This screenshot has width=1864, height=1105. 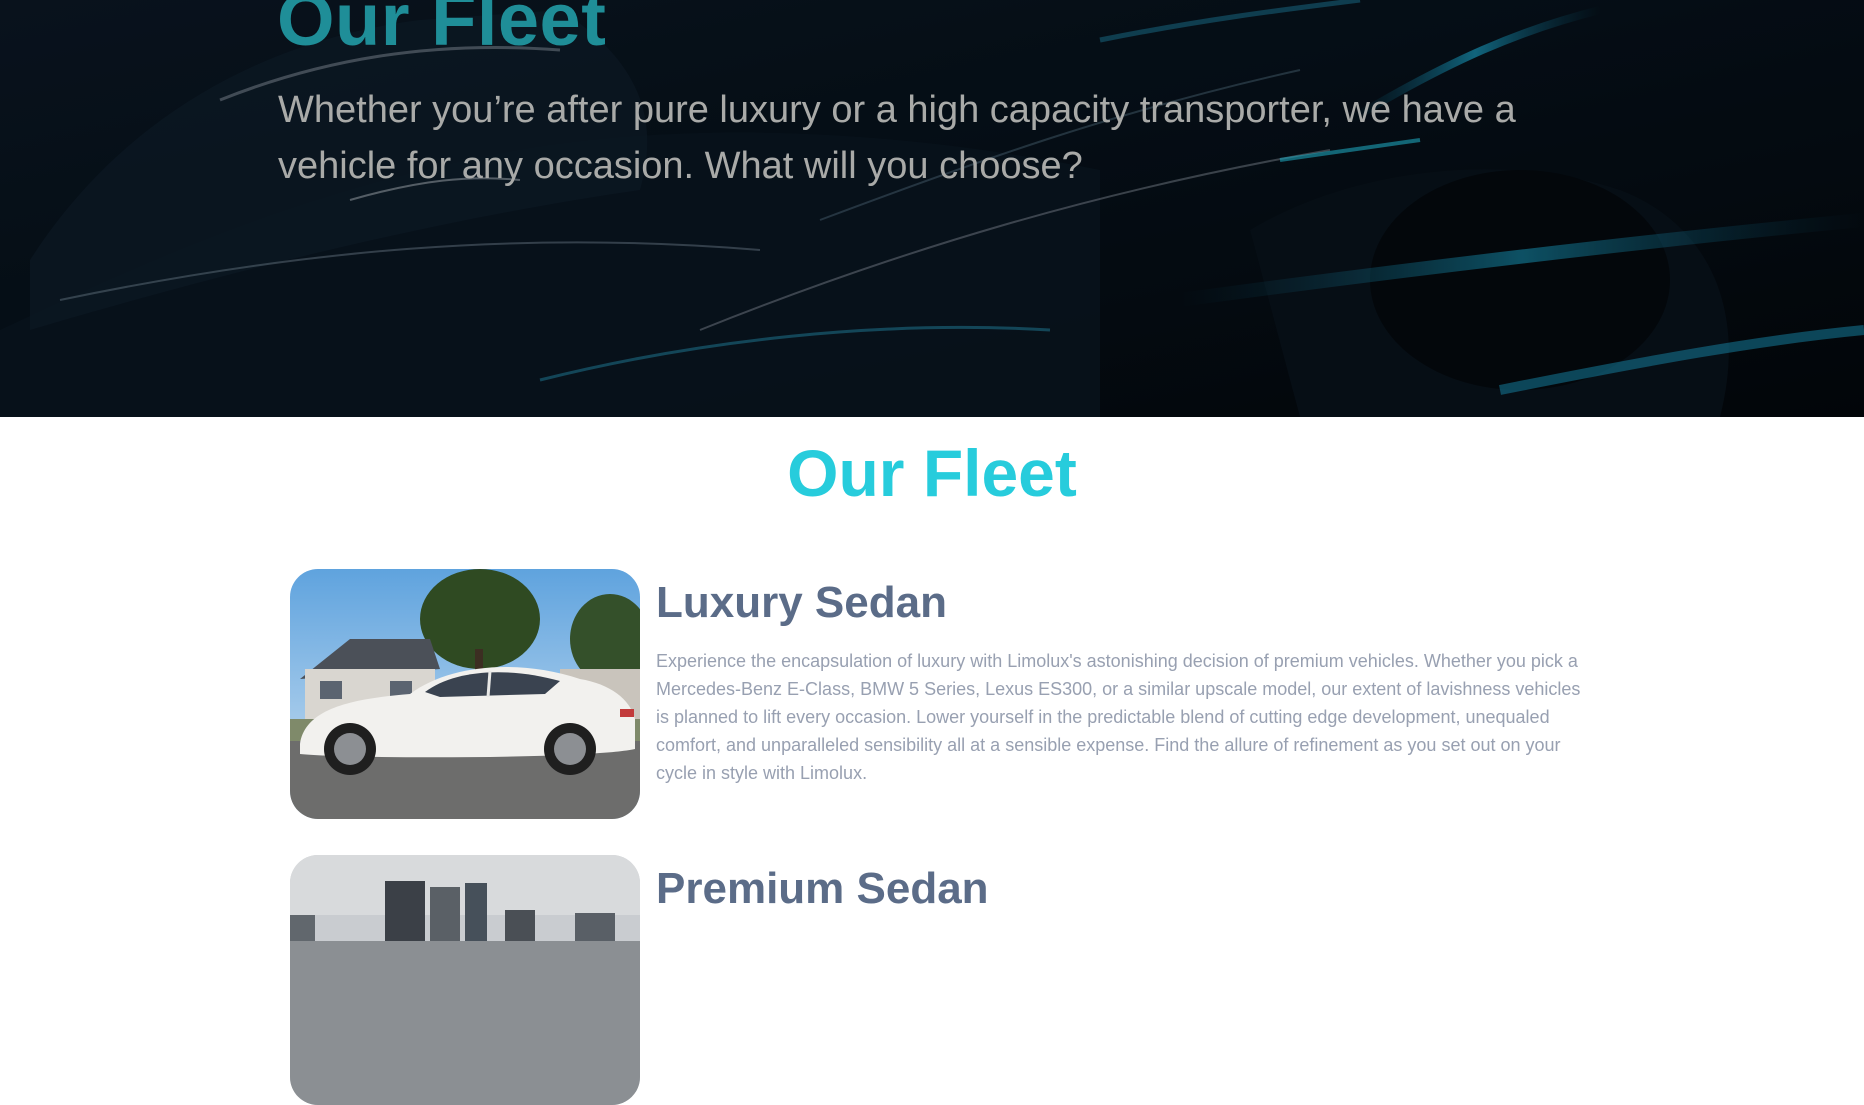 I want to click on card-title: Luxury Sedan, so click(x=801, y=602).